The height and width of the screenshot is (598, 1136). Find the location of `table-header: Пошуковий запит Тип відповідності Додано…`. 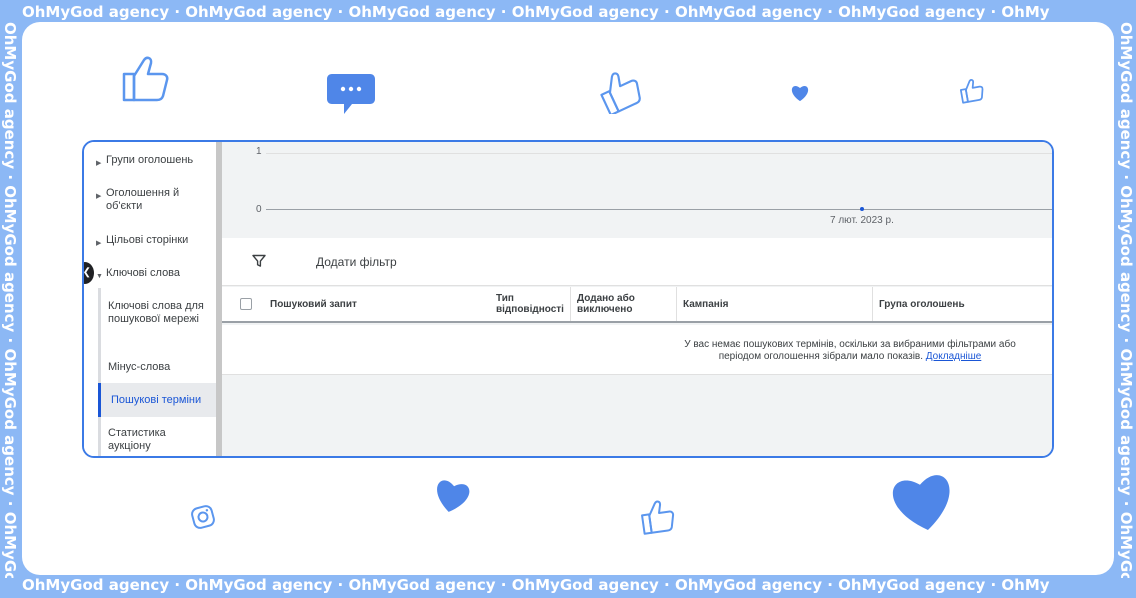

table-header: Пошуковий запит Тип відповідності Додано… is located at coordinates (637, 305).